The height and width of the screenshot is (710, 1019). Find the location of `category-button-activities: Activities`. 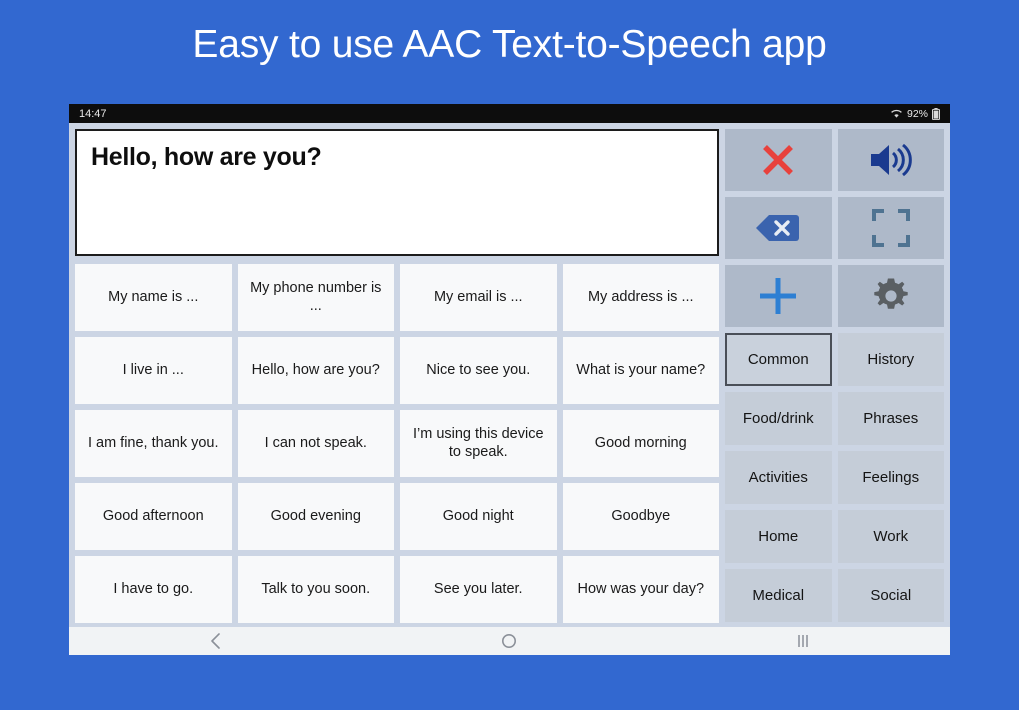

category-button-activities: Activities is located at coordinates (778, 477).